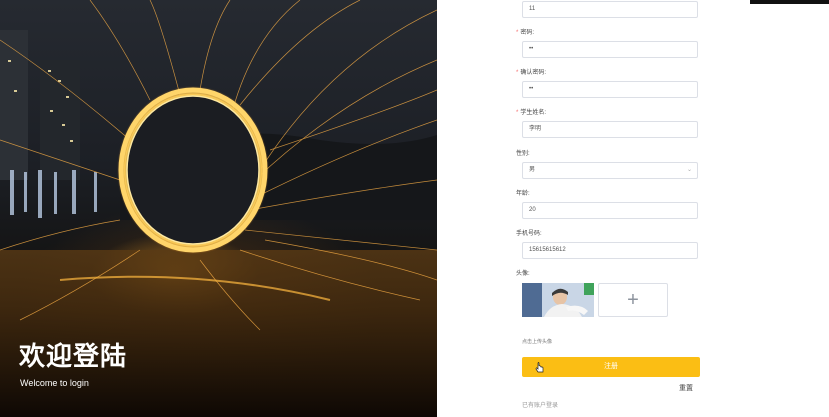  What do you see at coordinates (529, 234) in the screenshot?
I see `phone-label: 手机号码:` at bounding box center [529, 234].